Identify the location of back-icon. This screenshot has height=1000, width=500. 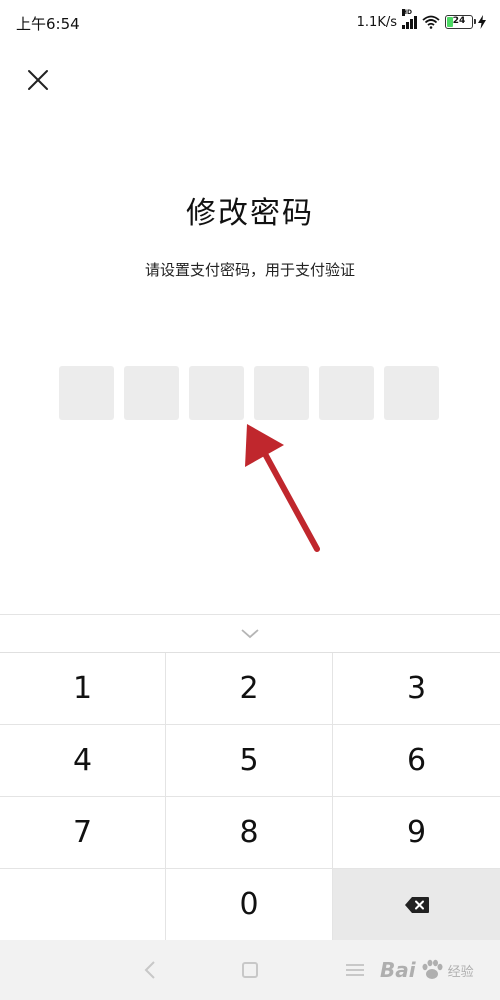
(150, 970).